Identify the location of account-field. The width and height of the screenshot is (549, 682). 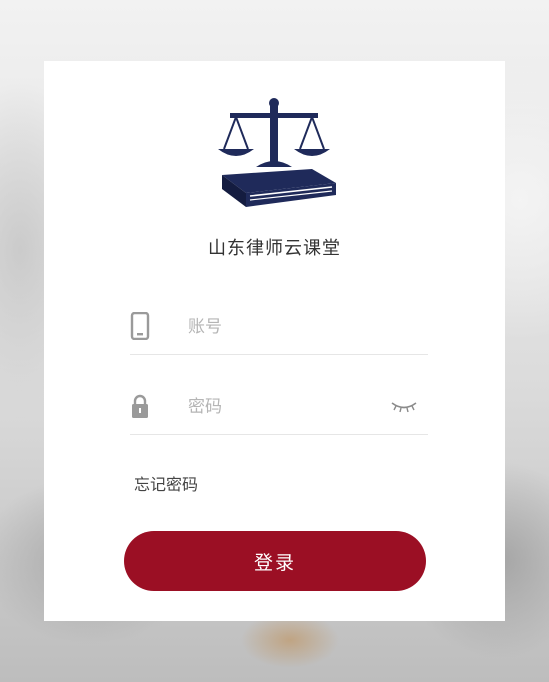
(279, 330).